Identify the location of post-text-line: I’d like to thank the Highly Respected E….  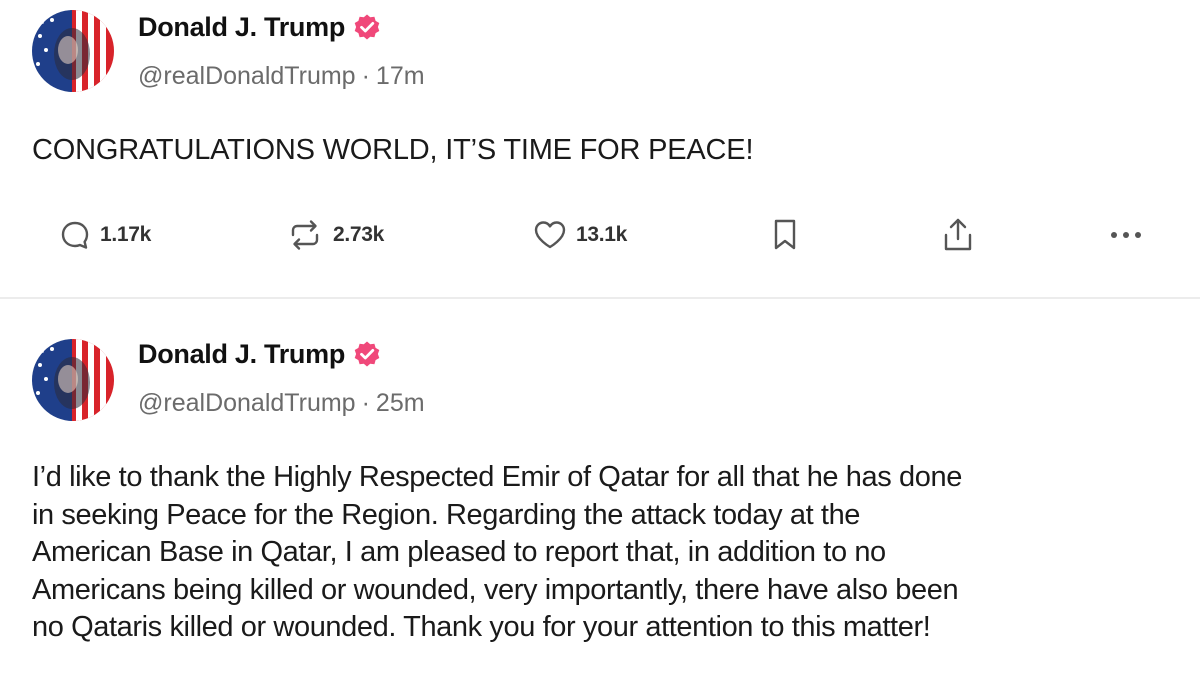
(497, 477).